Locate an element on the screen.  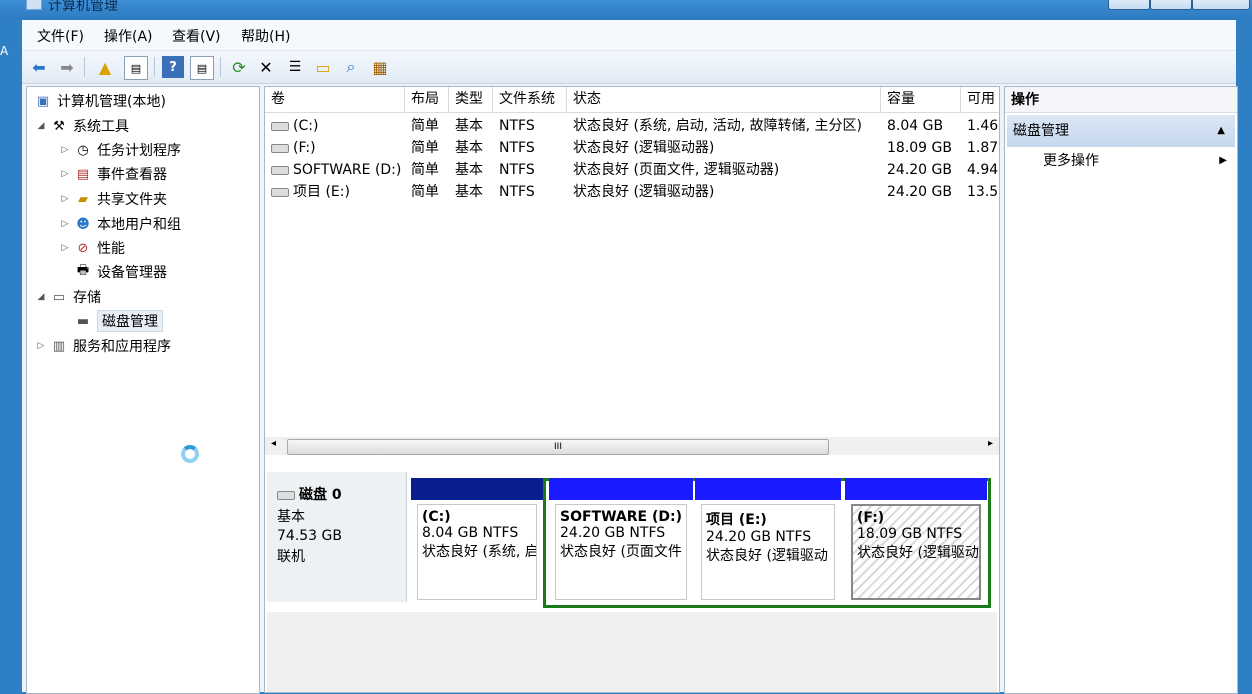
collapse-arrow-icon: ▲ is located at coordinates (1221, 131).